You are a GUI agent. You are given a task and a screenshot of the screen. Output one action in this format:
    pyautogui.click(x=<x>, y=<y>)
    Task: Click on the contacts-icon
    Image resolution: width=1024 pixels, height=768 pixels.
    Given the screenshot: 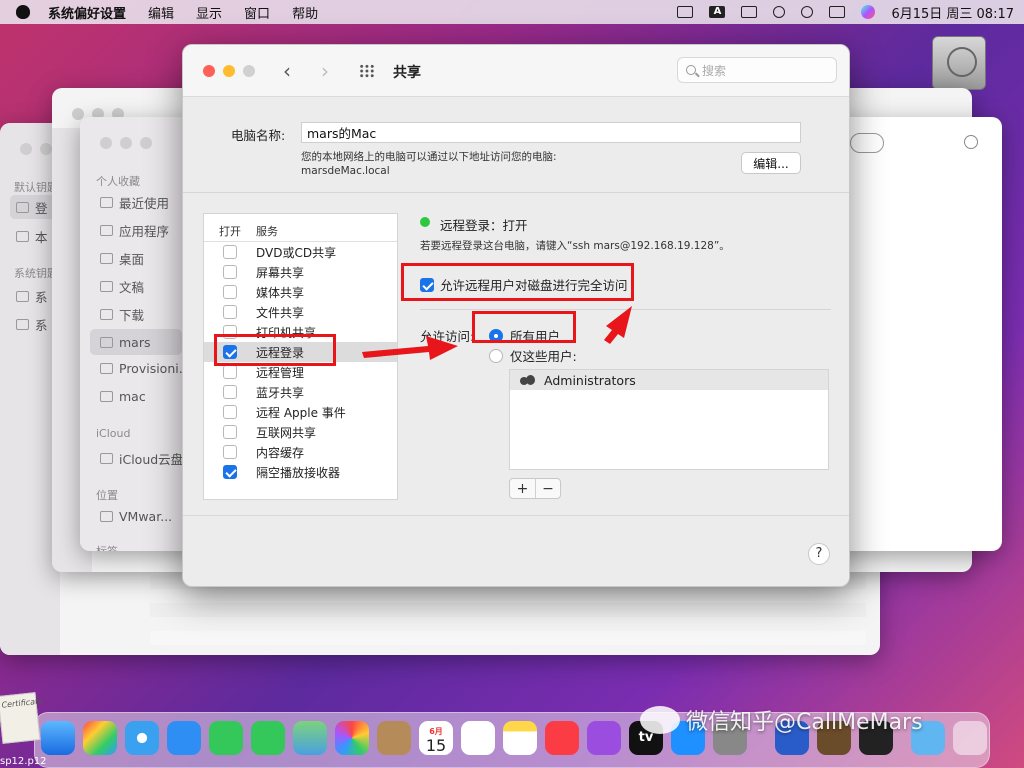 What is the action you would take?
    pyautogui.click(x=394, y=738)
    